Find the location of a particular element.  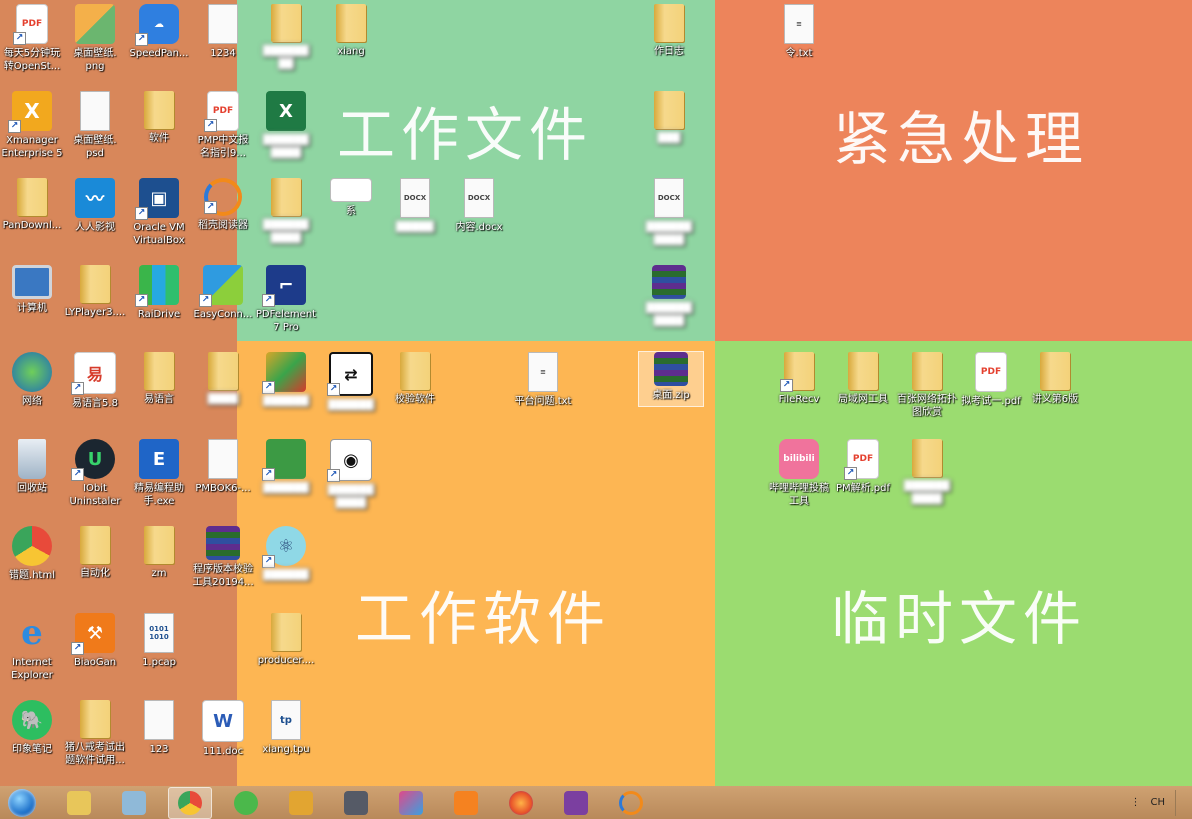

taskbar-onenote is located at coordinates (576, 803).